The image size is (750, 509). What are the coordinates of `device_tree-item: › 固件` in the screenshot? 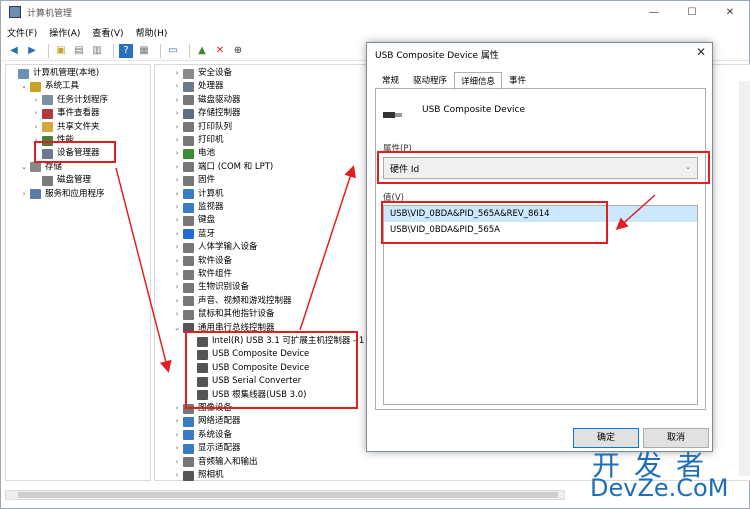 It's located at (194, 180).